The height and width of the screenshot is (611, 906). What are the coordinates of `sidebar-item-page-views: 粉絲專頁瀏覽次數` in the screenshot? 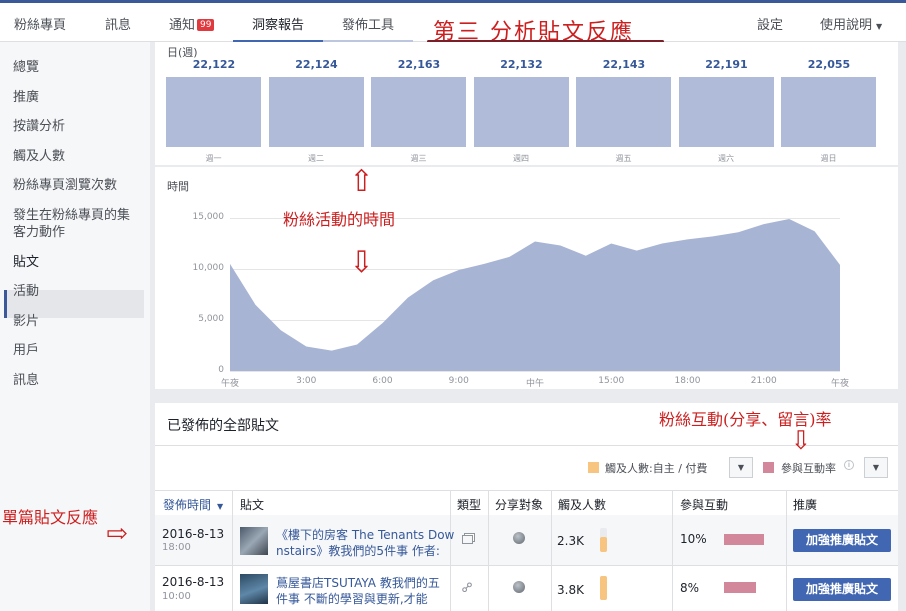 It's located at (77, 185).